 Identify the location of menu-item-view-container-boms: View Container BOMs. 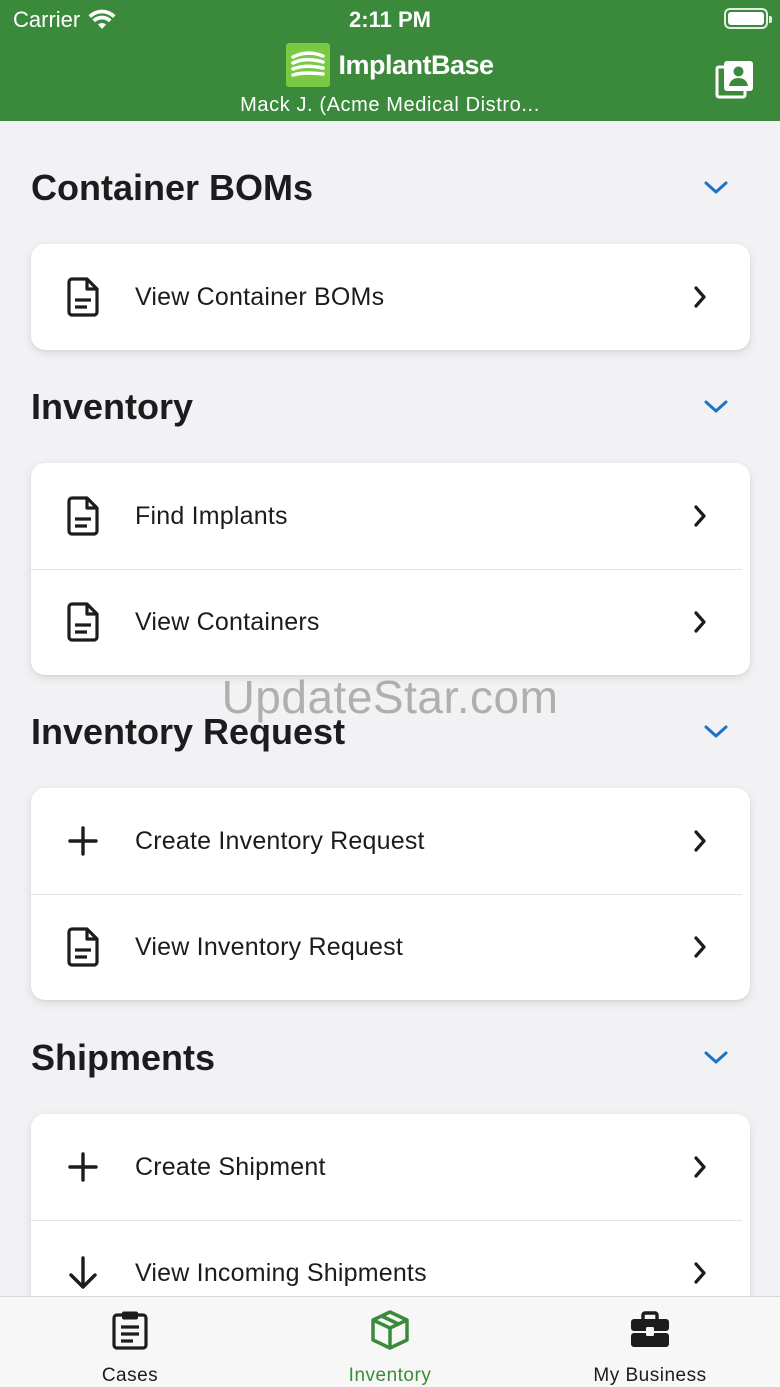
(390, 297).